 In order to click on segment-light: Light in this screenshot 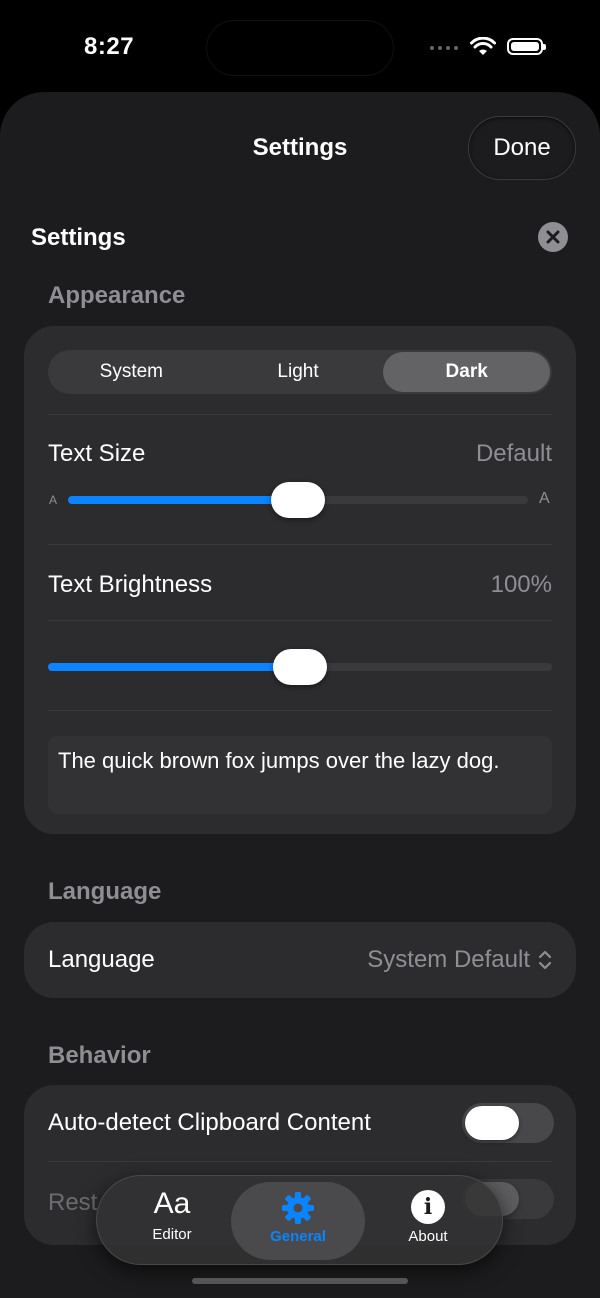, I will do `click(298, 372)`.